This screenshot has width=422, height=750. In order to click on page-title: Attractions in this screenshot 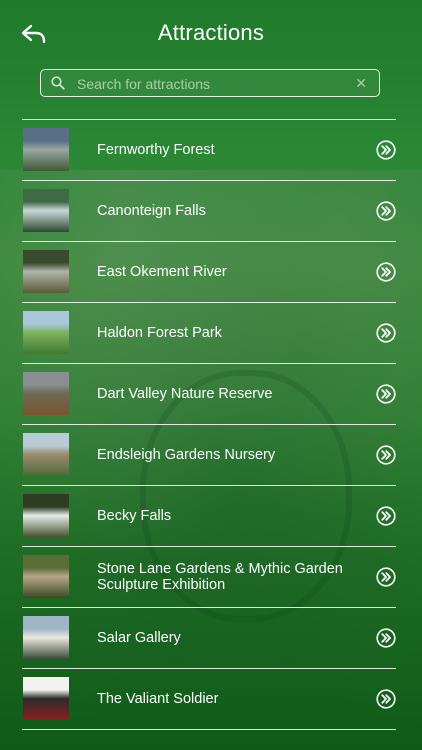, I will do `click(211, 32)`.